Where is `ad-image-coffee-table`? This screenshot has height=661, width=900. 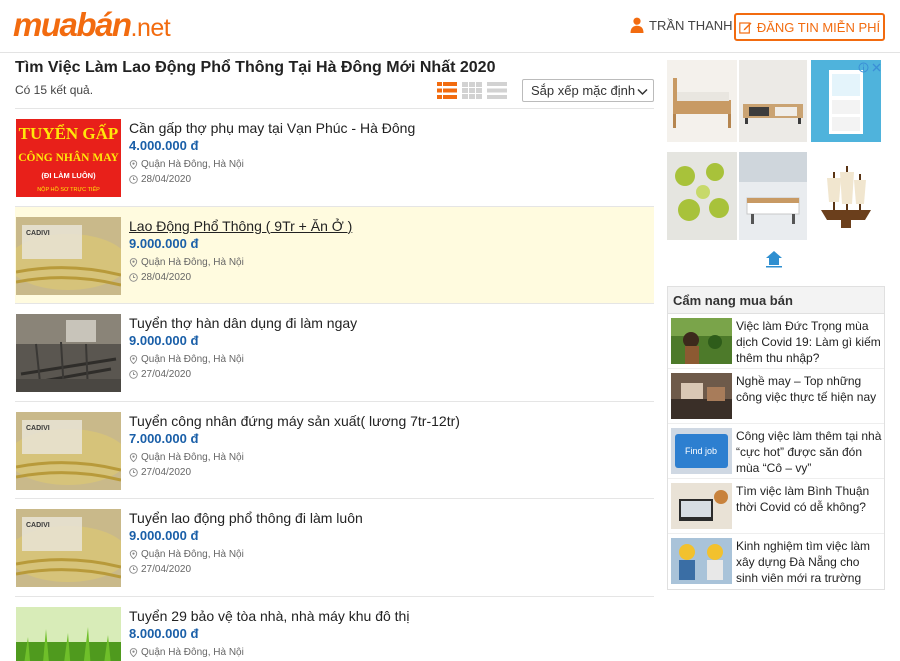 ad-image-coffee-table is located at coordinates (773, 196).